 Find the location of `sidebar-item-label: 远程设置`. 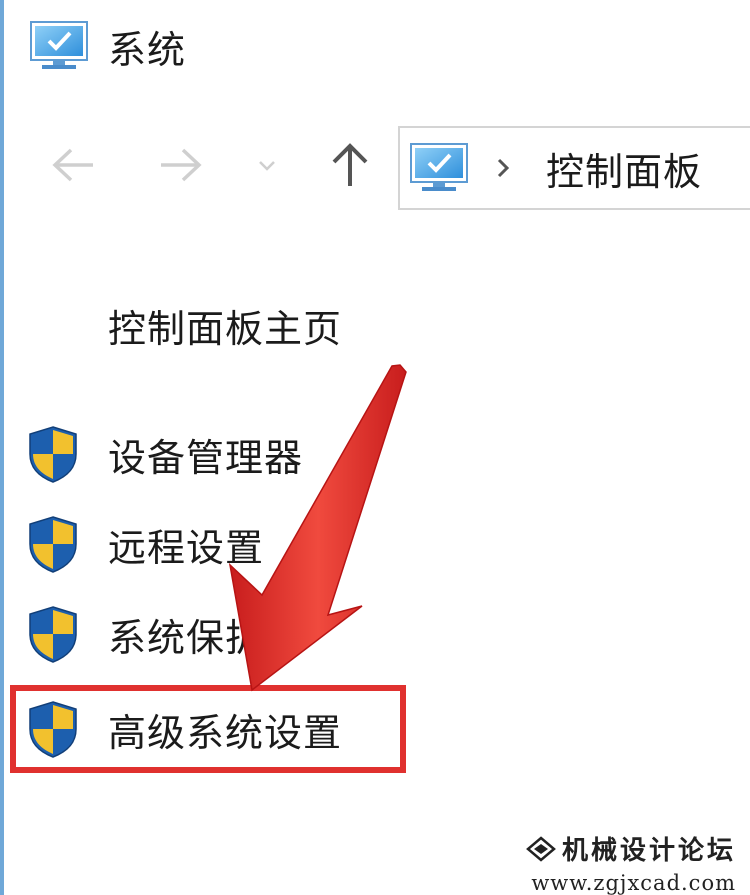

sidebar-item-label: 远程设置 is located at coordinates (186, 547).